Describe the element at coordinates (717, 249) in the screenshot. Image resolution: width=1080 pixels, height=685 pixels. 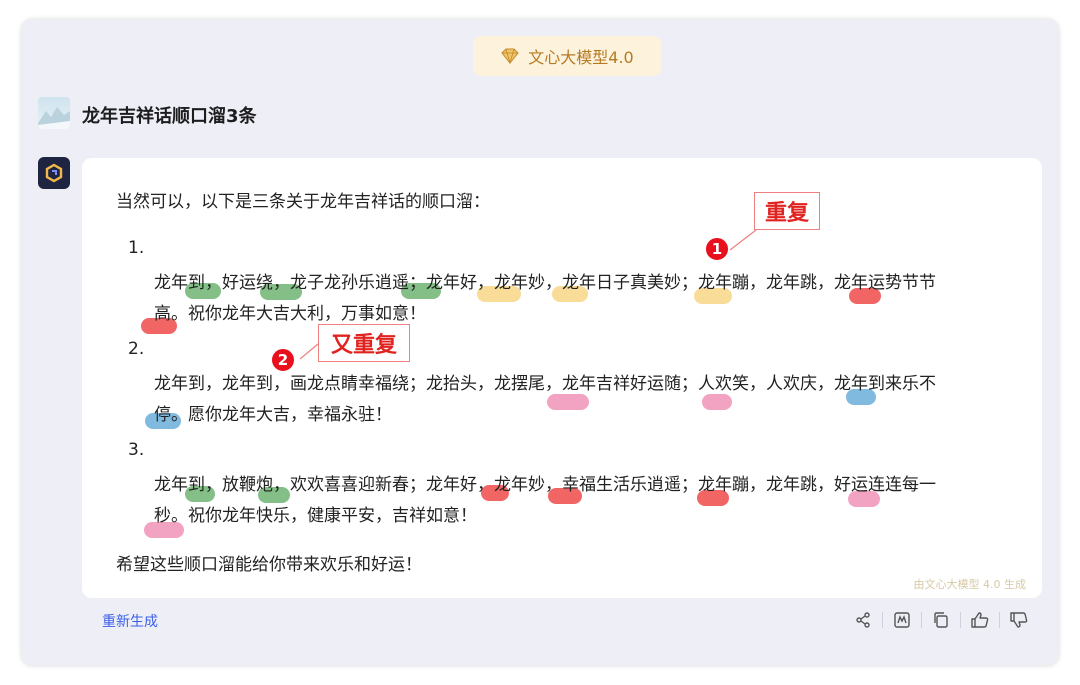
I see `annotation-marker-1: 1` at that location.